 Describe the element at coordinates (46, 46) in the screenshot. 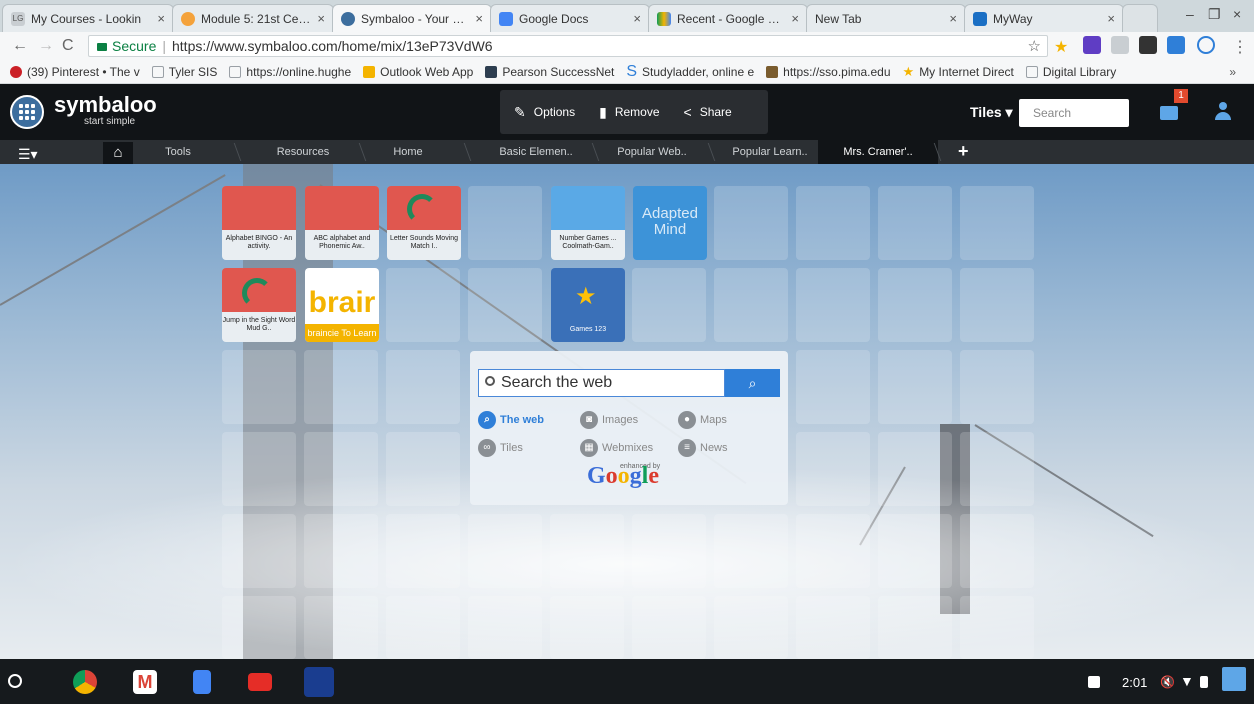

I see `forward-icon: →` at that location.